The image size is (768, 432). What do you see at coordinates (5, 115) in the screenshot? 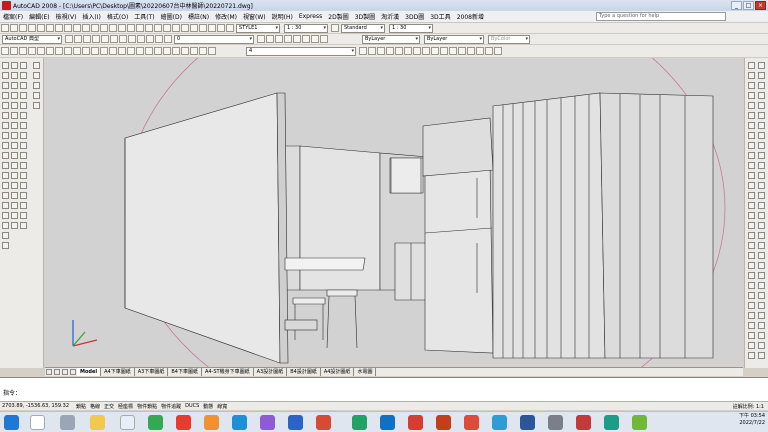
I see `arc-icon` at bounding box center [5, 115].